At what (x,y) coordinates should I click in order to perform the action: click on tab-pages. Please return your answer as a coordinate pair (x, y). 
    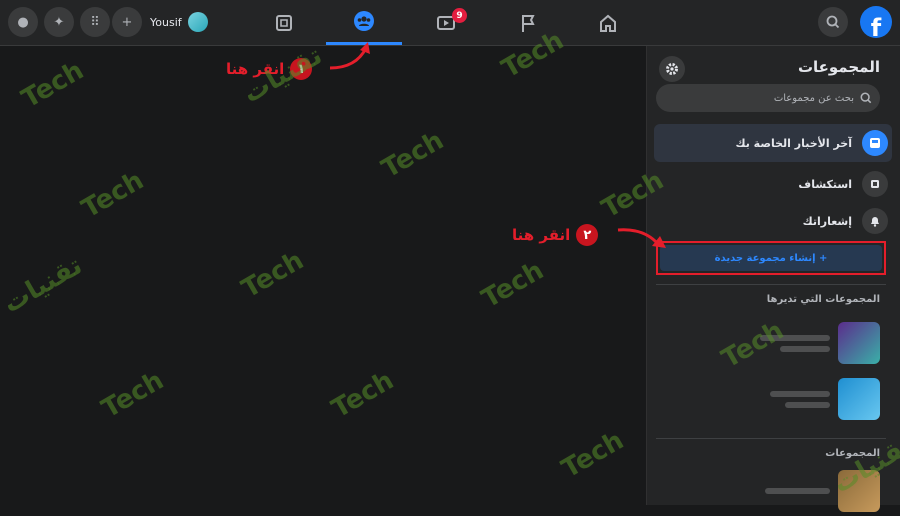
    Looking at the image, I should click on (528, 22).